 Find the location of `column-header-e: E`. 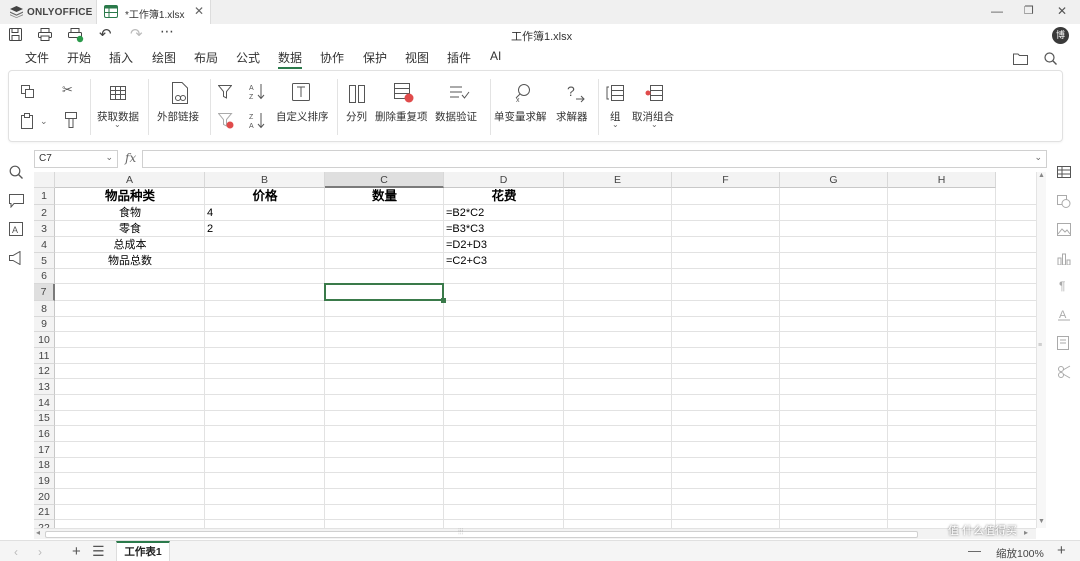

column-header-e: E is located at coordinates (618, 180).